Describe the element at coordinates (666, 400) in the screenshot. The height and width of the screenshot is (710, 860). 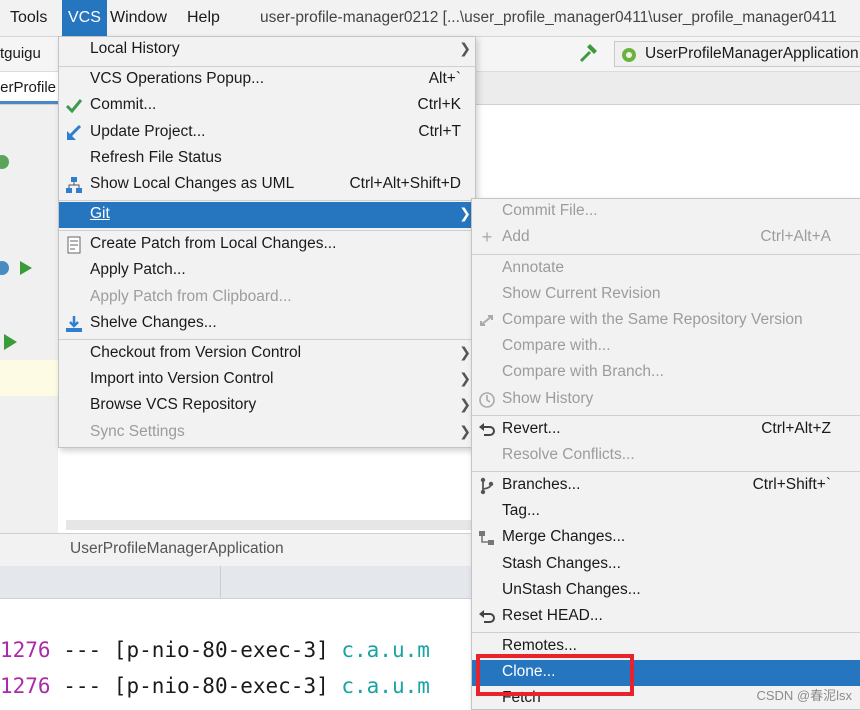
I see `menu-item-show-history: Show History` at that location.